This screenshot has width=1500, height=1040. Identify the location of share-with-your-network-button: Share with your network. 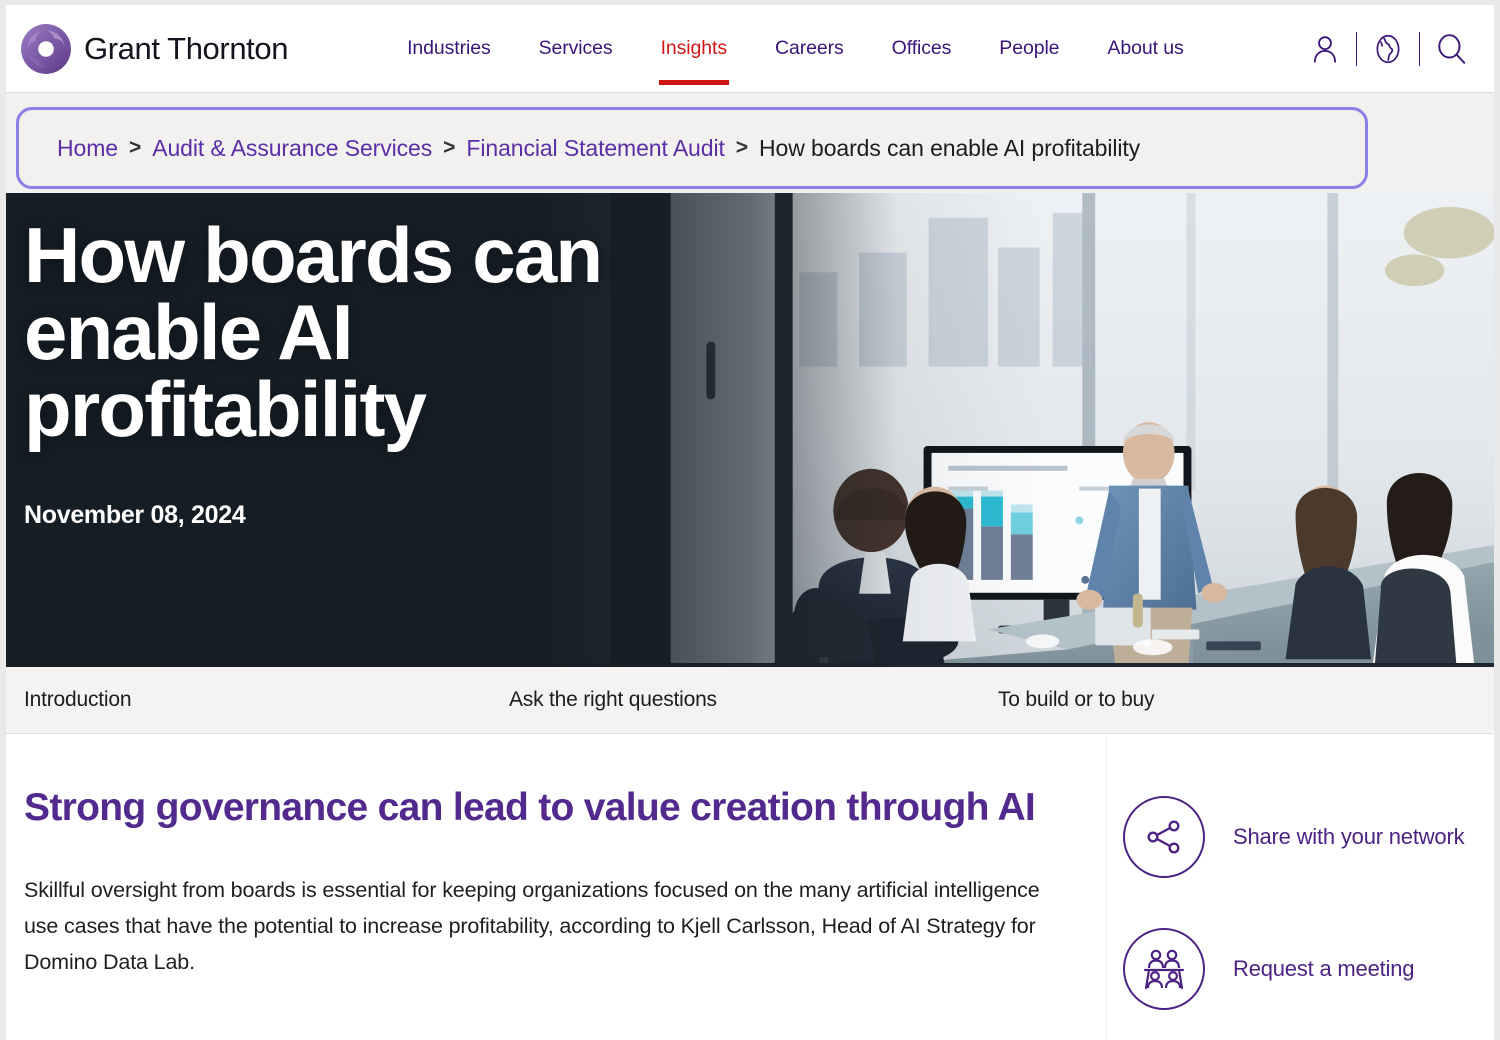
(1308, 837).